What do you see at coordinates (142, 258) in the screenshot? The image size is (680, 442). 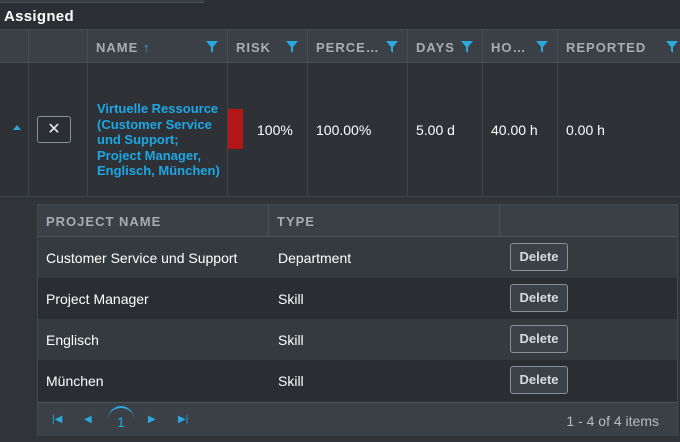 I see `project-name: Customer Service und Support` at bounding box center [142, 258].